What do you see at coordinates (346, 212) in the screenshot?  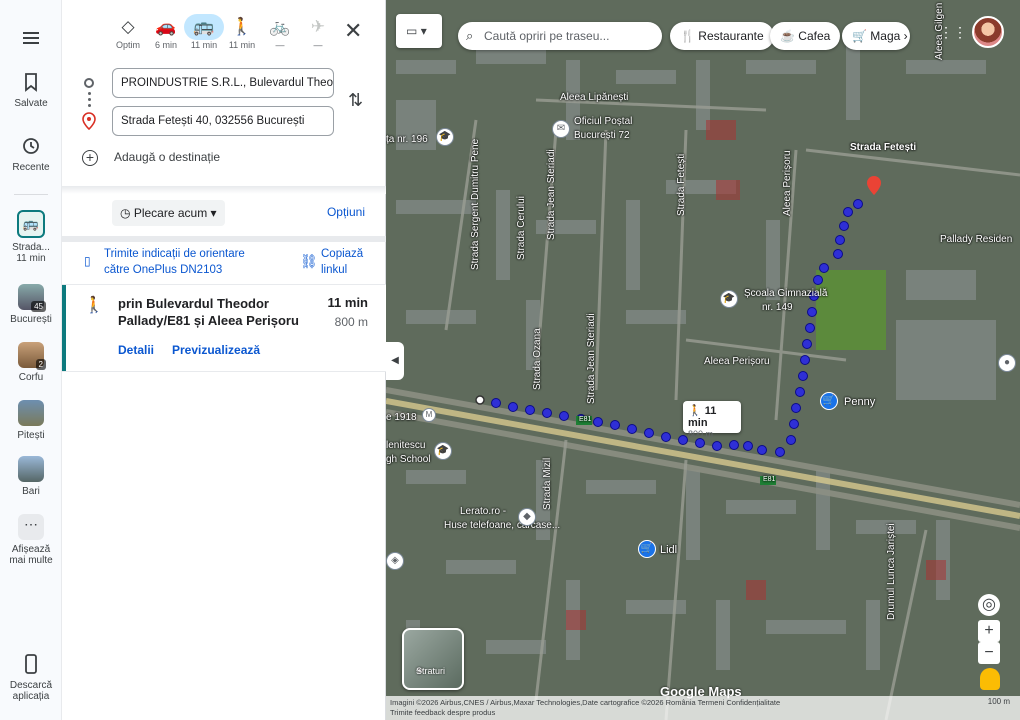 I see `options-link: Opțiuni` at bounding box center [346, 212].